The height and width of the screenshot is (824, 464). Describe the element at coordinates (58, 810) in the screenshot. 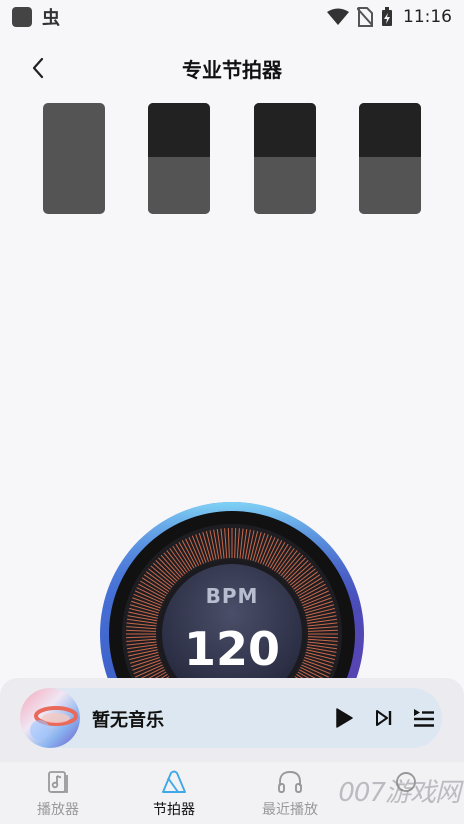

I see `nav-label-player: 播放器` at that location.